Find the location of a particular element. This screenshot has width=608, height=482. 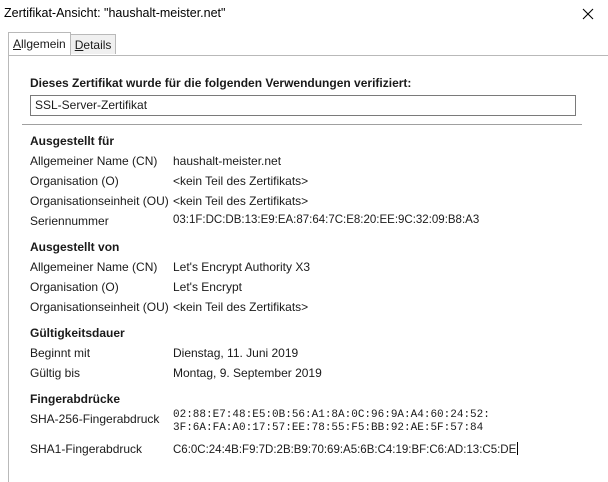

tab-allgemein: Allgemein is located at coordinates (39, 43).